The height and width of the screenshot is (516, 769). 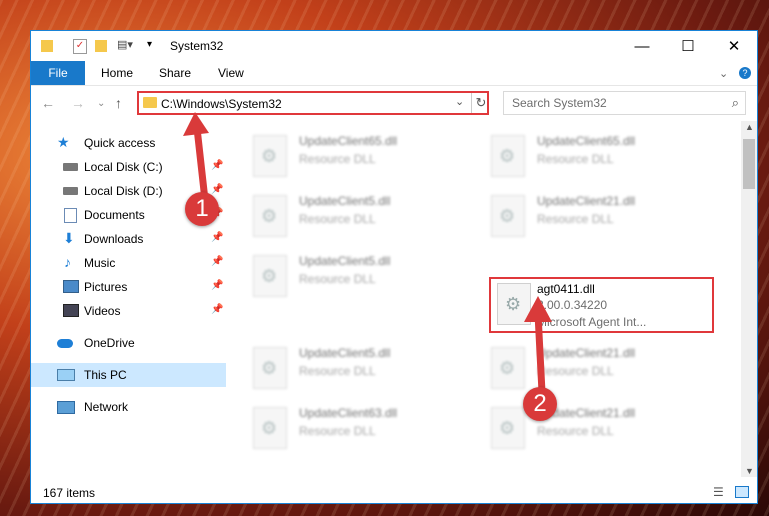 I want to click on sidebar-item-label: OneDrive, so click(x=109, y=343).